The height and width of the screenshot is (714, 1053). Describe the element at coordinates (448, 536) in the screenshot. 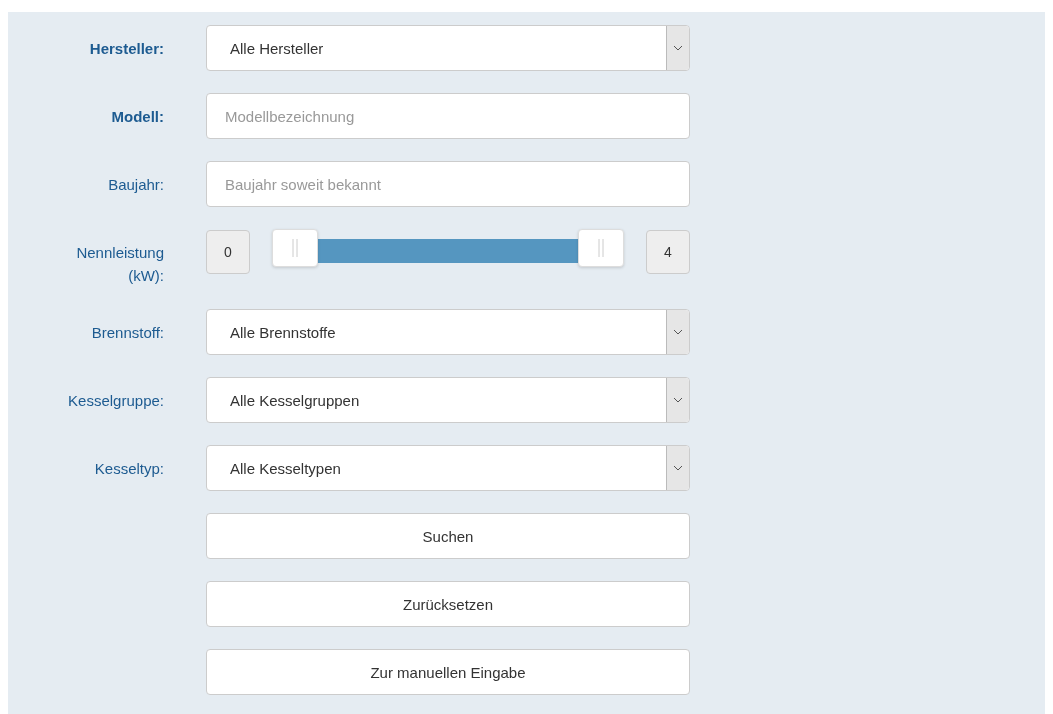

I see `action-button: Suchen` at that location.